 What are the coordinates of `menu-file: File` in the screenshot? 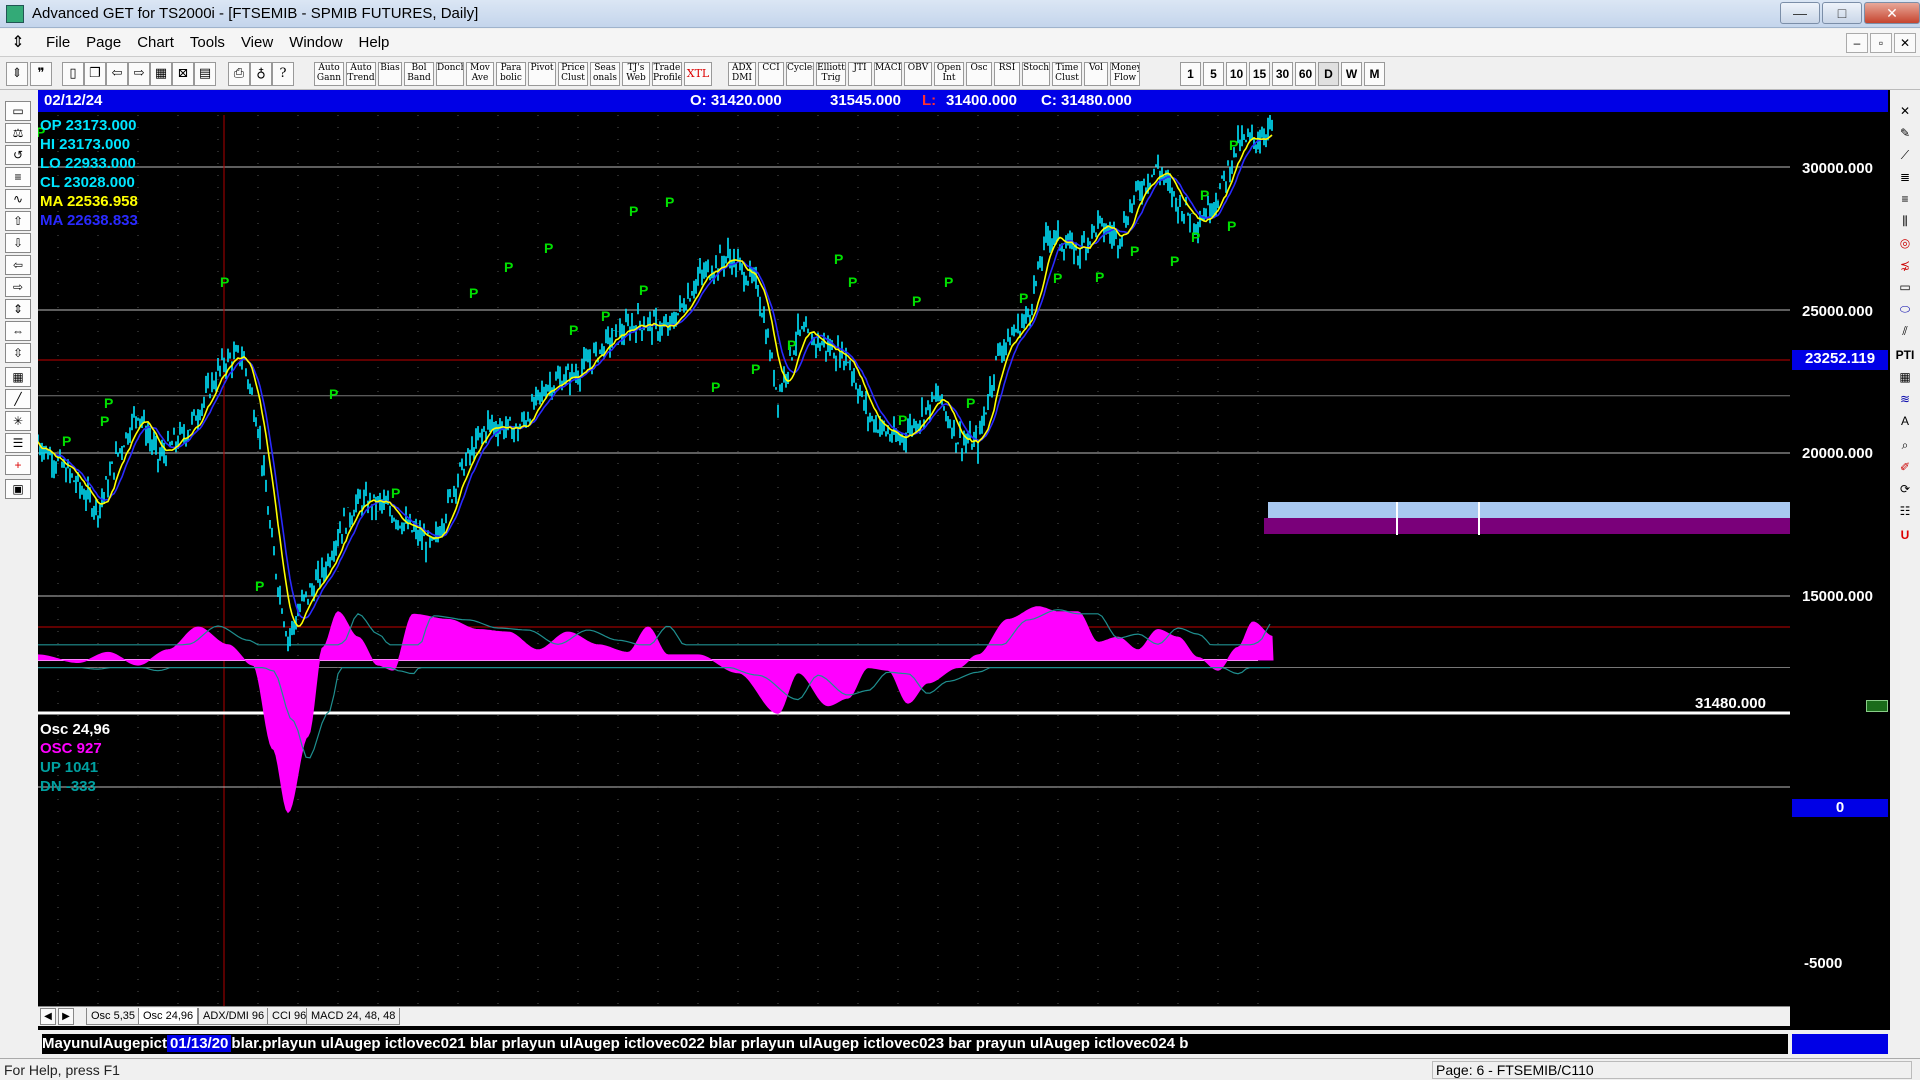 It's located at (58, 42).